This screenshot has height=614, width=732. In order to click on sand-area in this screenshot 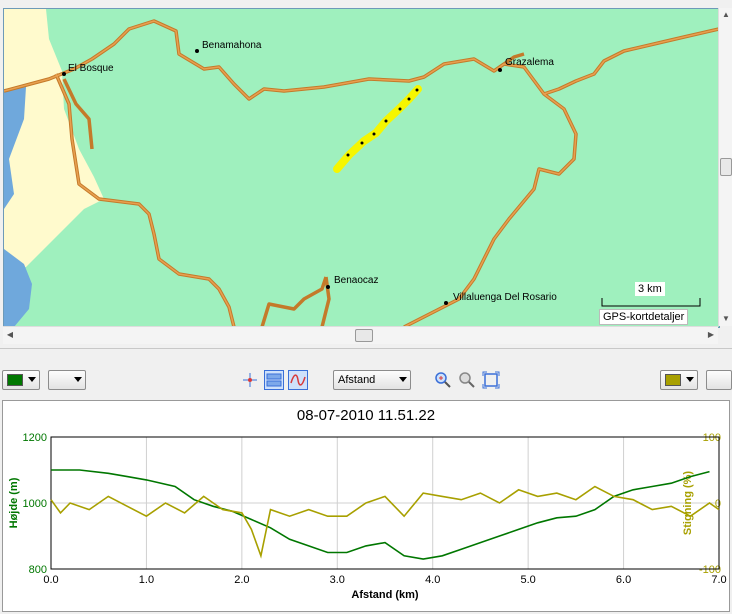, I will do `click(54, 139)`.